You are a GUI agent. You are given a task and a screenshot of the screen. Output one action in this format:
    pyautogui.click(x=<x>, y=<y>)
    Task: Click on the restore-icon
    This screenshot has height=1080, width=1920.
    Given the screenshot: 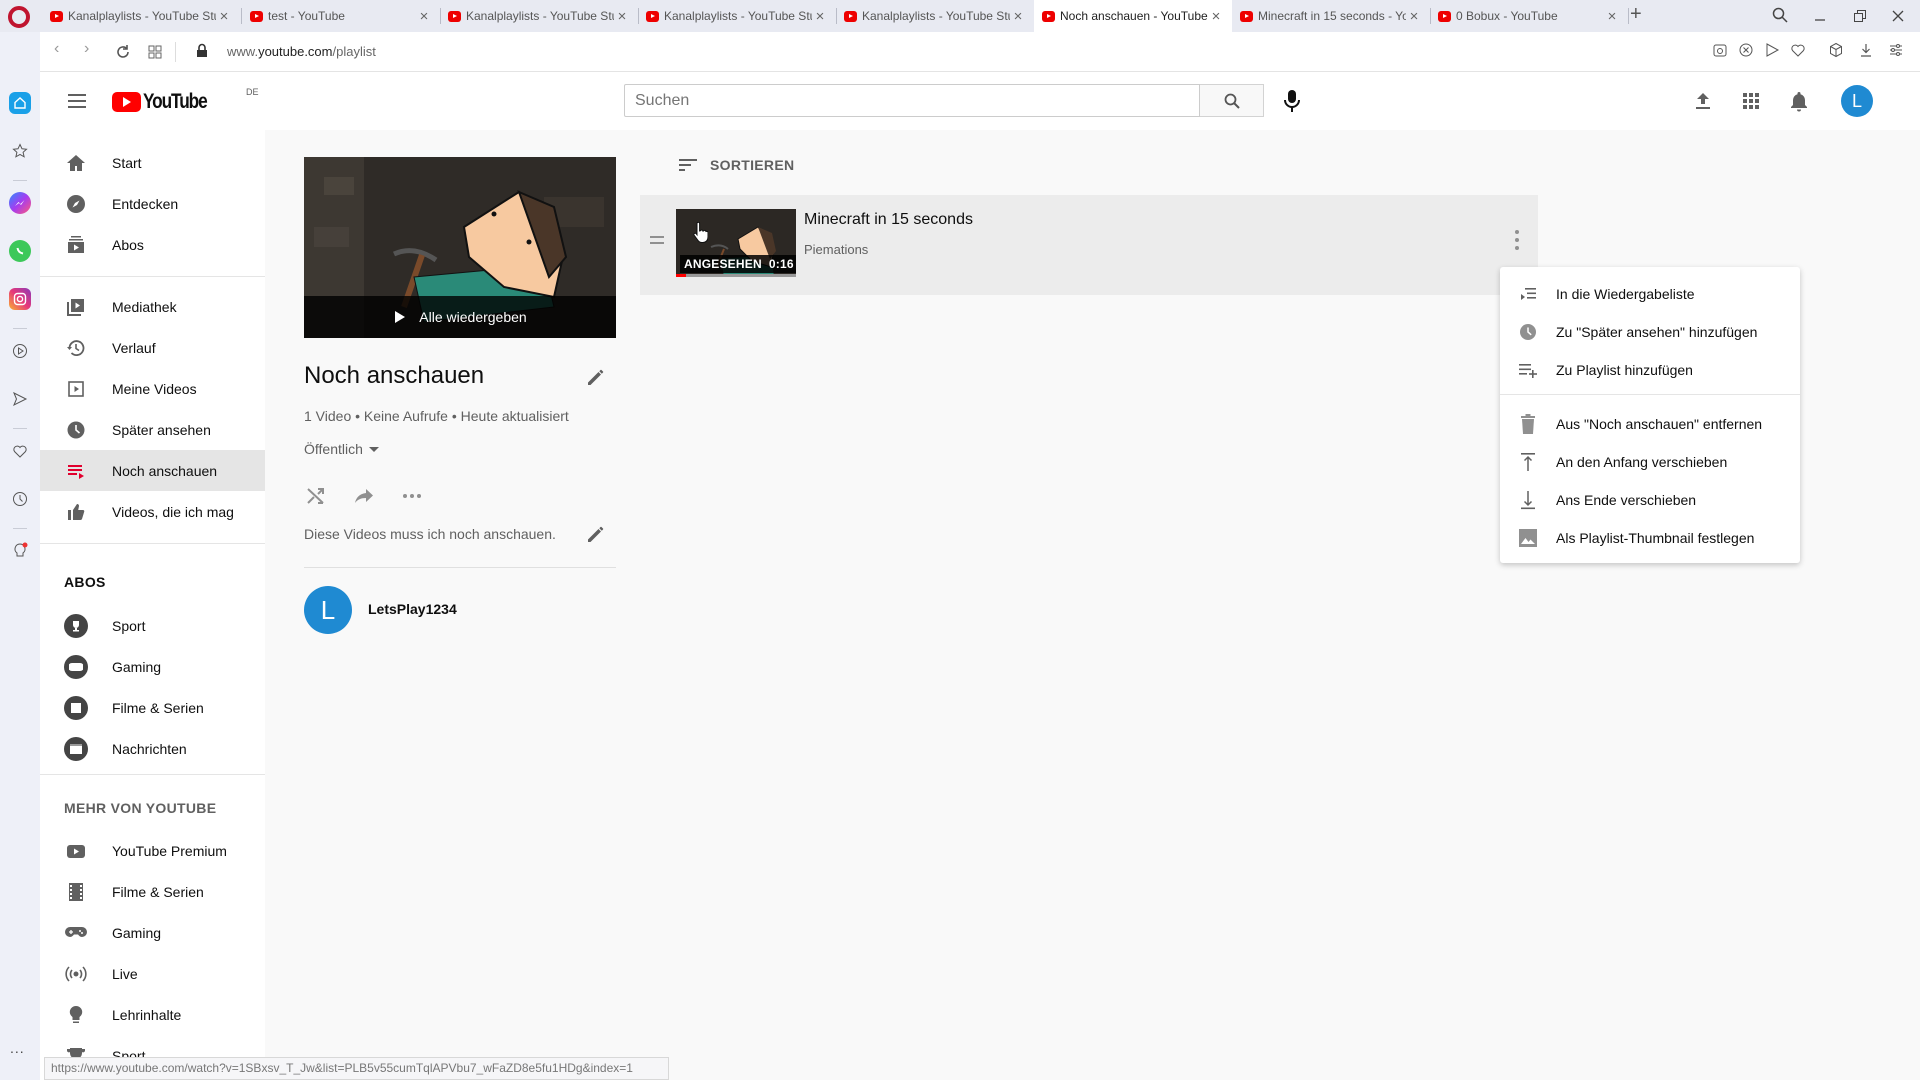 What is the action you would take?
    pyautogui.click(x=1860, y=16)
    